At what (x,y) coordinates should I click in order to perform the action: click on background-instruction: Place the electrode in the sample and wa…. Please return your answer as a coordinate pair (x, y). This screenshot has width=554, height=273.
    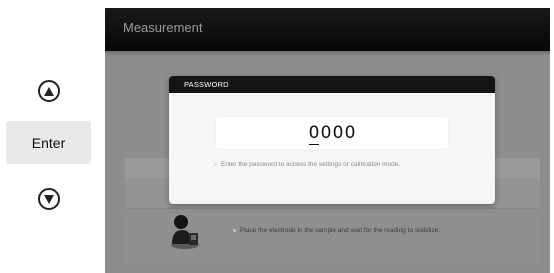
    Looking at the image, I should click on (336, 230).